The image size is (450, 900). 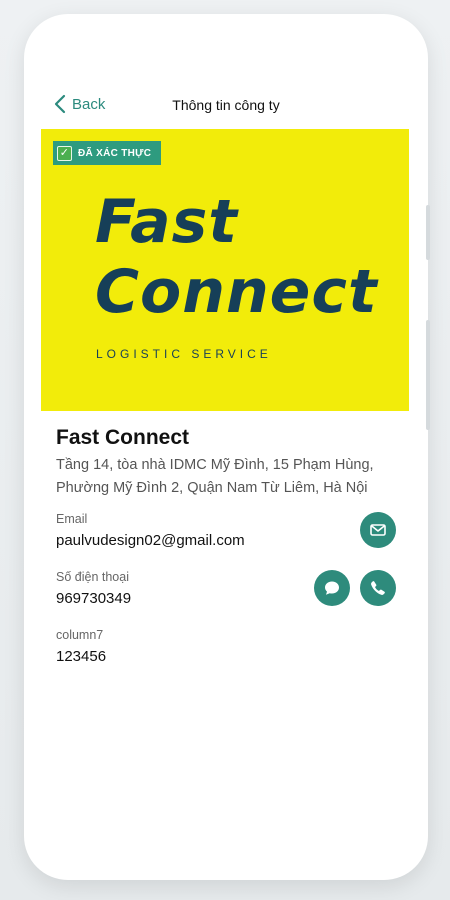 I want to click on send-email-button, so click(x=378, y=530).